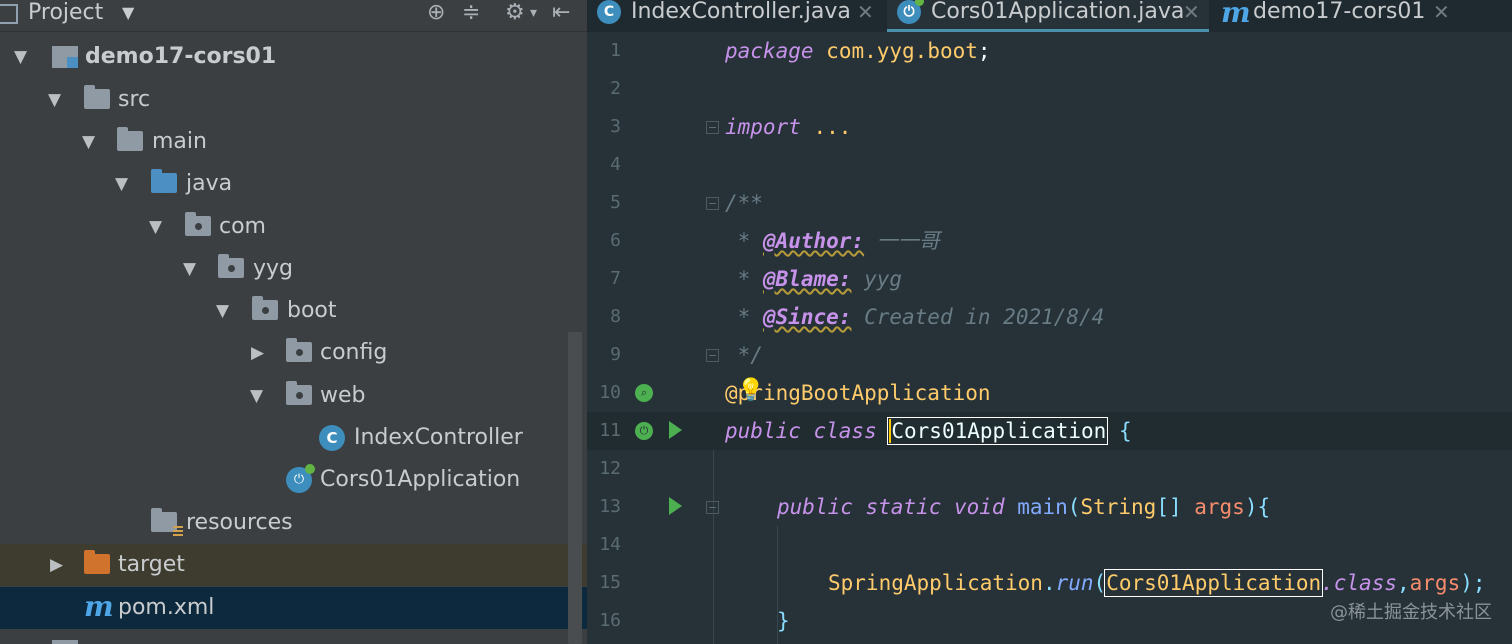 Image resolution: width=1512 pixels, height=644 pixels. What do you see at coordinates (1049, 317) in the screenshot?
I see `code-line: 8 * @Since: Created in 2021/8/4` at bounding box center [1049, 317].